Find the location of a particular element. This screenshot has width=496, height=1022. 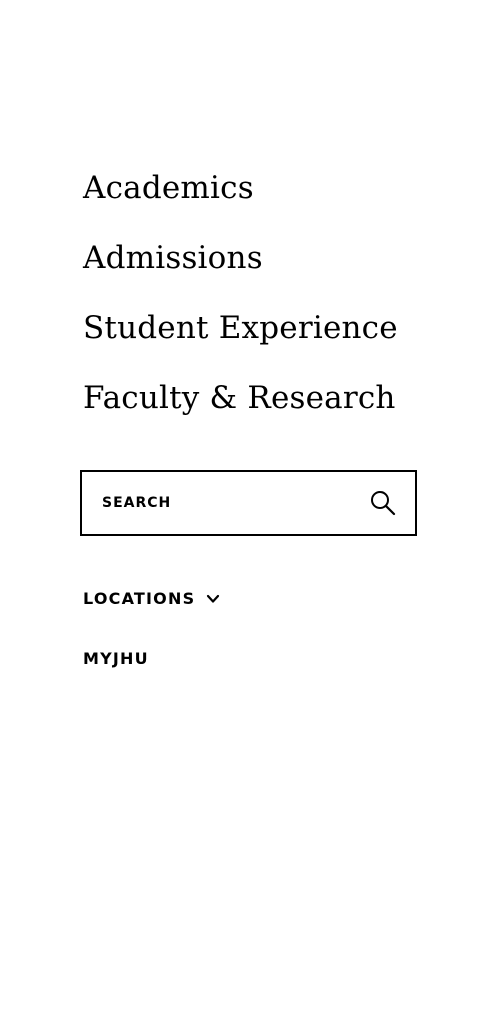

myjhu-link: MYJHU is located at coordinates (116, 658).